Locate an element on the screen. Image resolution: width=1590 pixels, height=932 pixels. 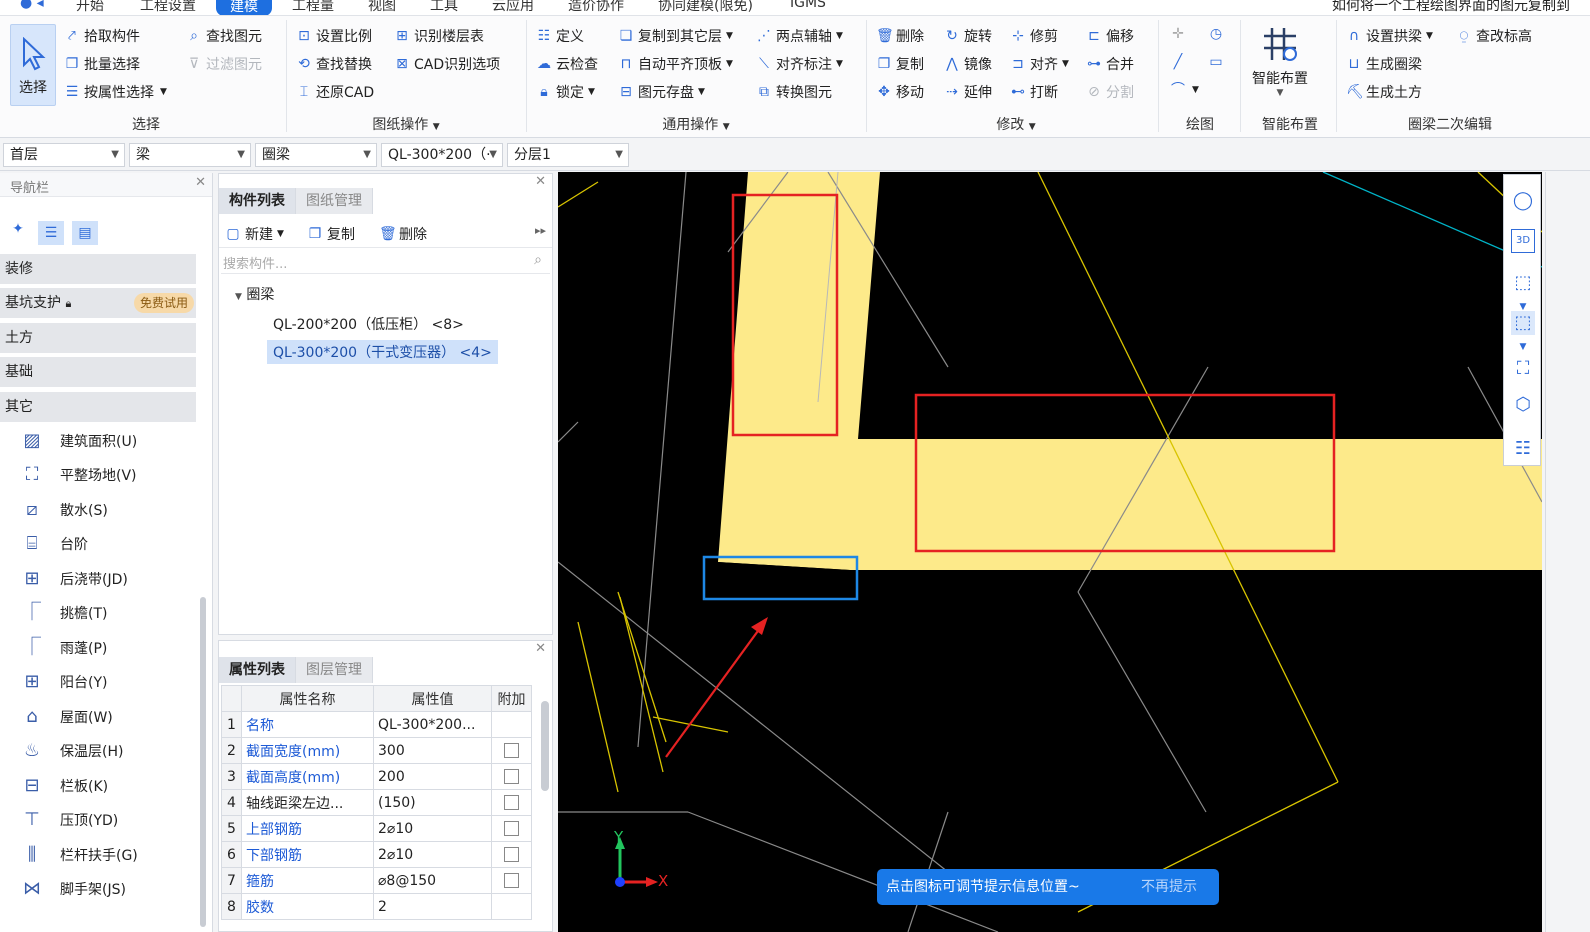
generate-earthwork-button: ⛏︎ 生成土方 is located at coordinates (1384, 92).